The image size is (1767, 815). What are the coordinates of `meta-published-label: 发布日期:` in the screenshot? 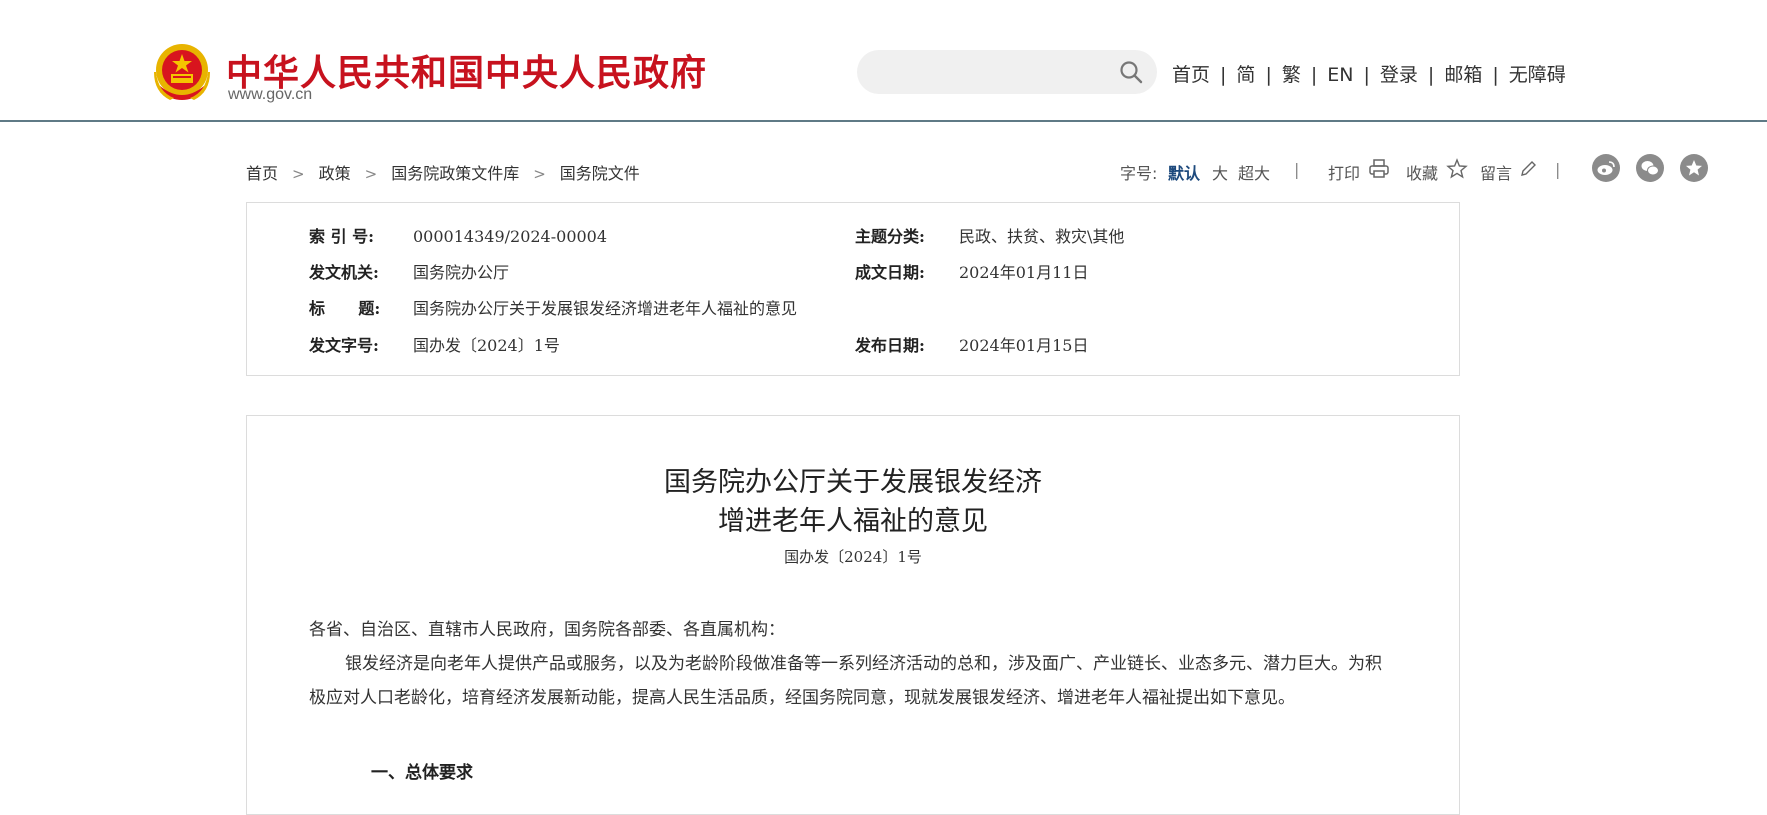 It's located at (890, 345).